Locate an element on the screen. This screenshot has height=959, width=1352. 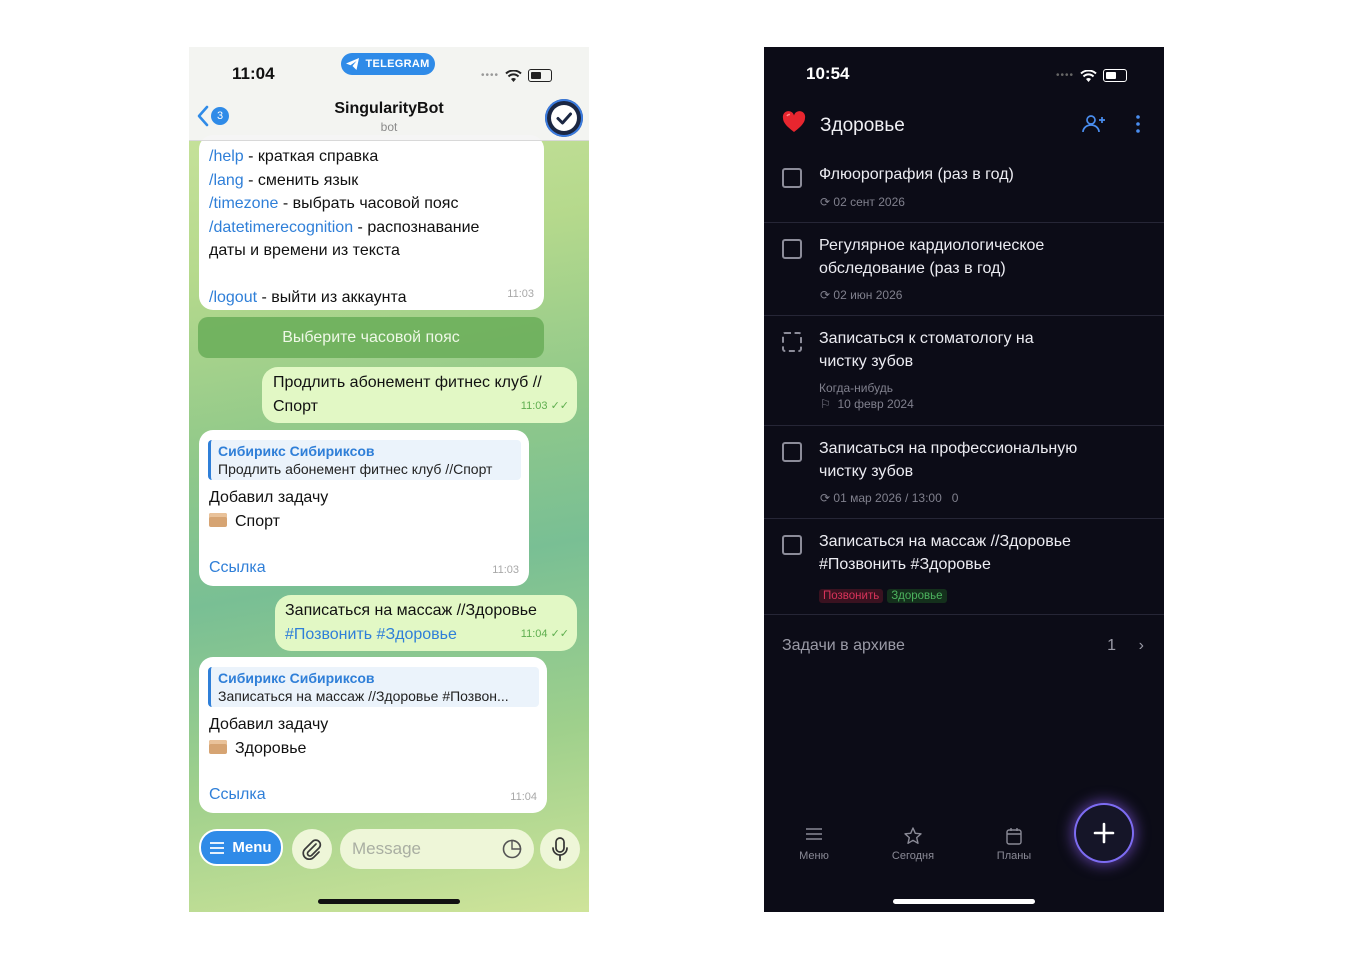
attach-button is located at coordinates (312, 849).